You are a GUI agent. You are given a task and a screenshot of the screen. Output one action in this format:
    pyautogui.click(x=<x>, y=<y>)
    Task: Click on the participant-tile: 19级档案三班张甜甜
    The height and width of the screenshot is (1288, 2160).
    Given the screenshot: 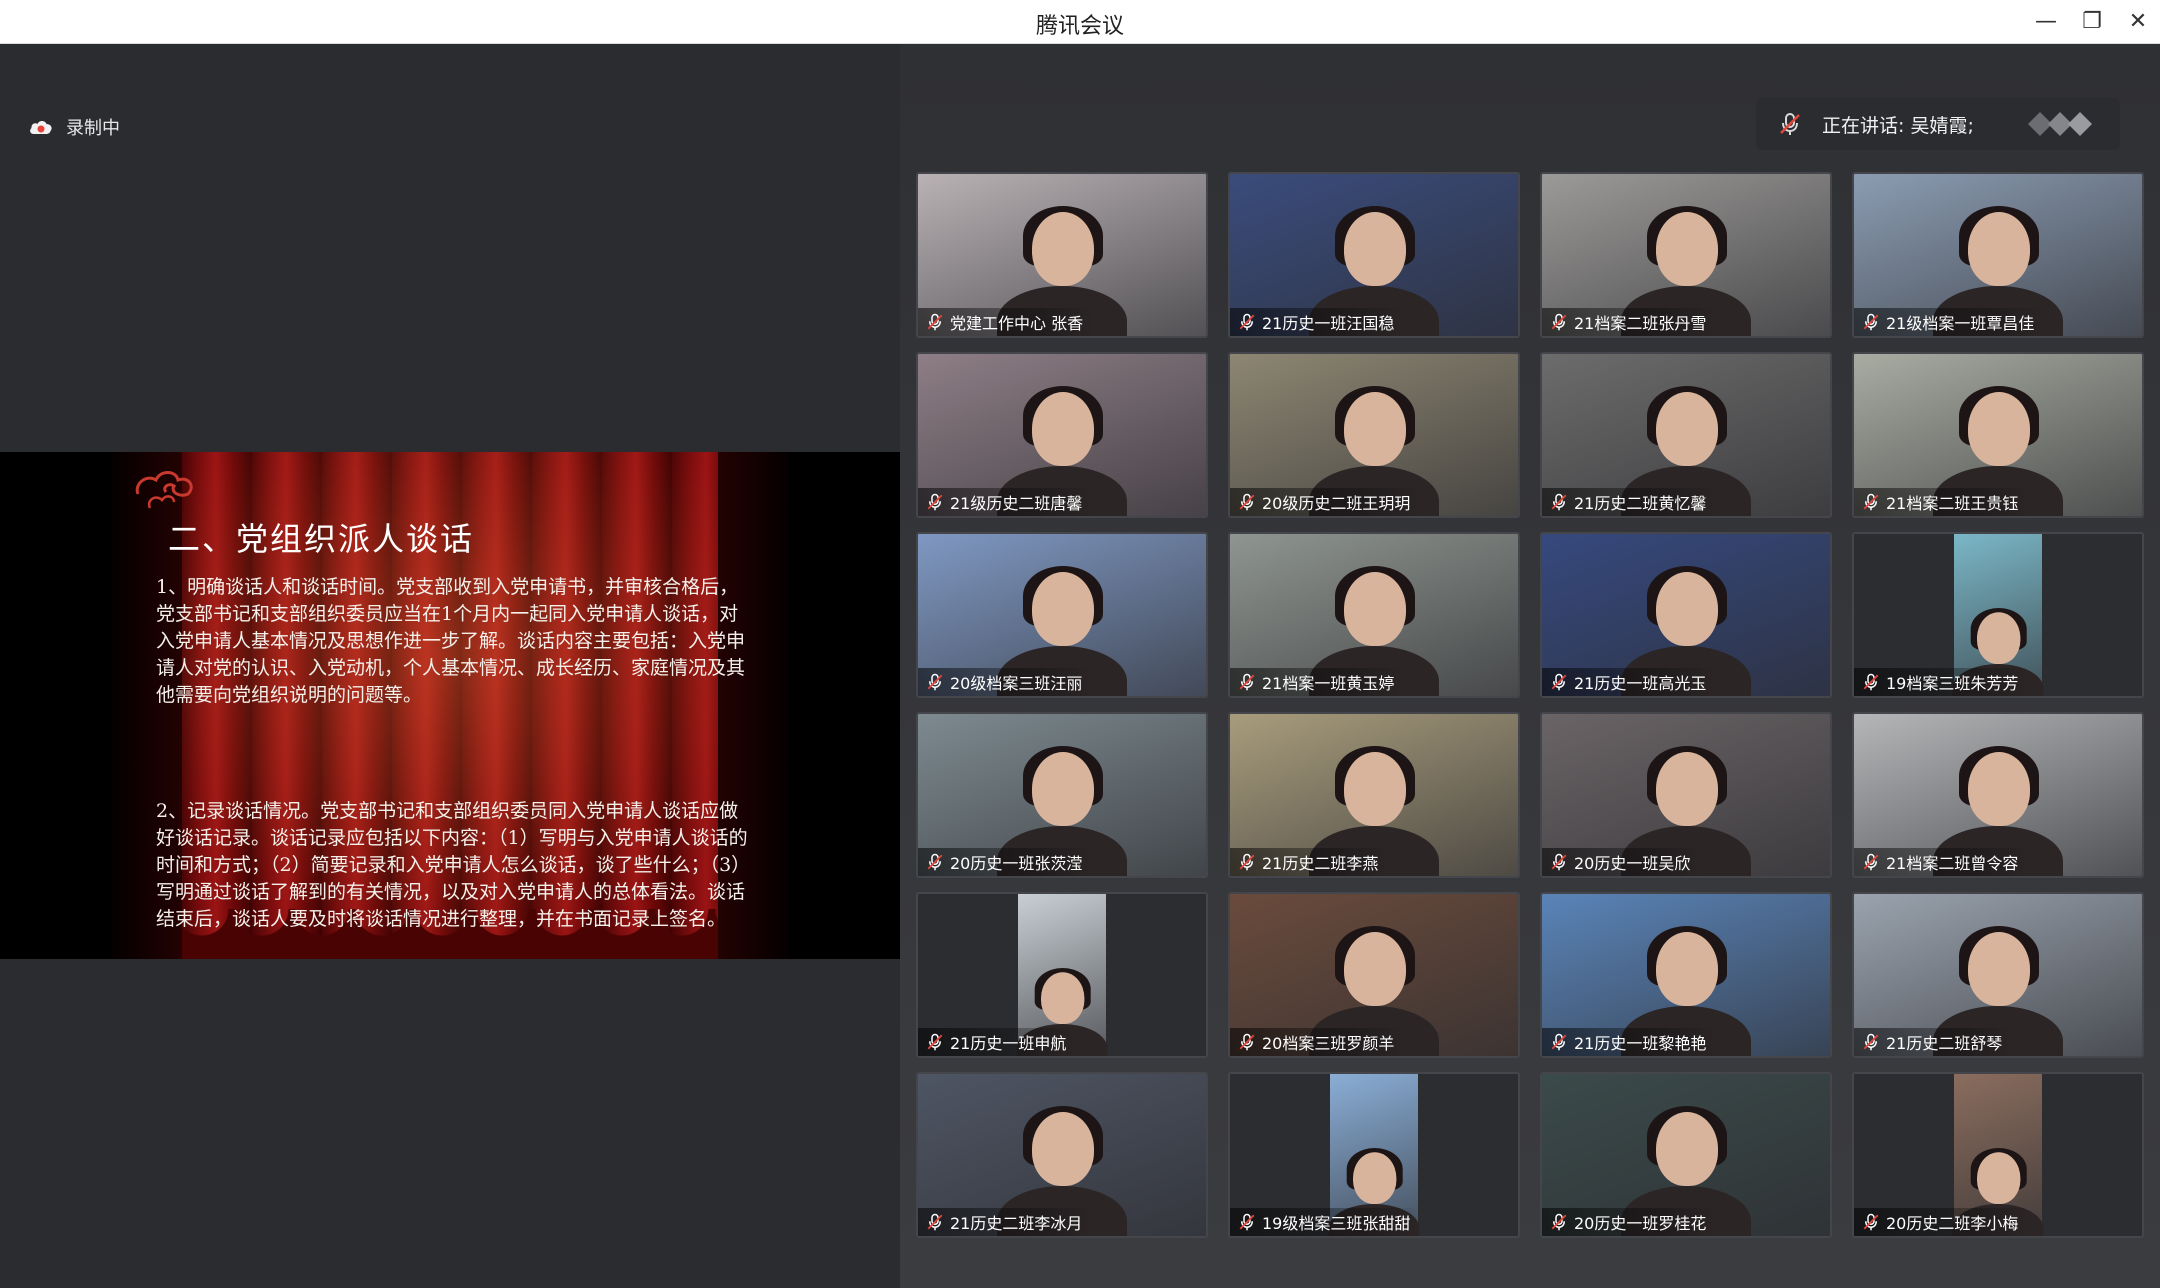 What is the action you would take?
    pyautogui.click(x=1374, y=1155)
    